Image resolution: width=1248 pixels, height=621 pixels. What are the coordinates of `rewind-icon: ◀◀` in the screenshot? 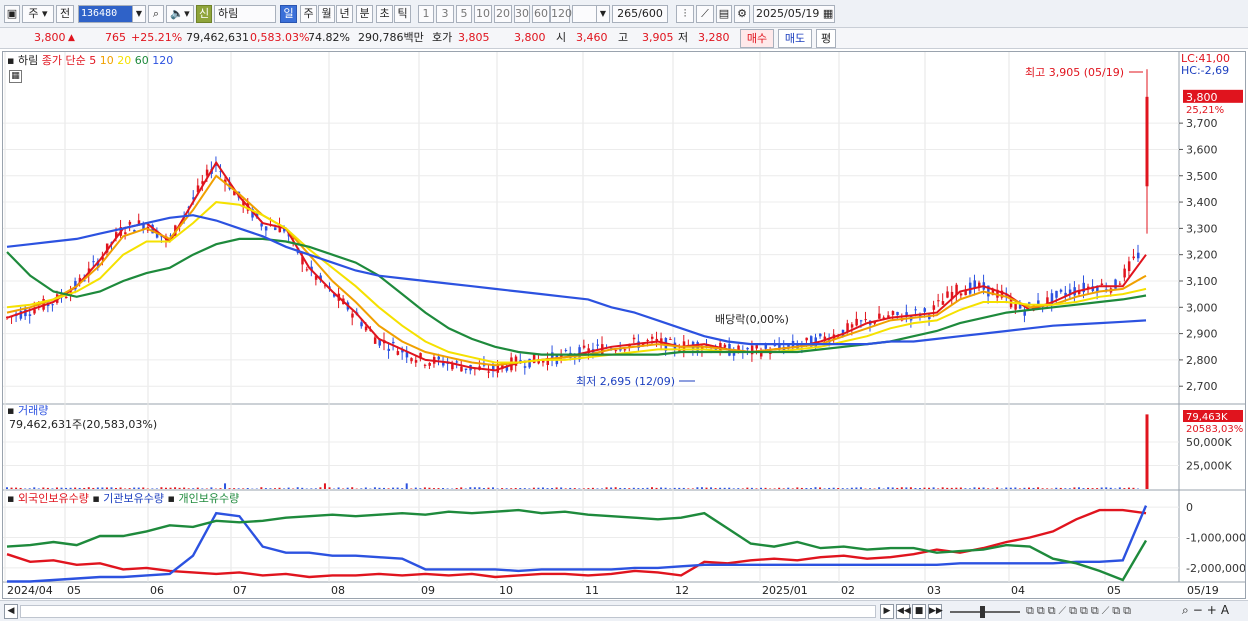 It's located at (903, 611).